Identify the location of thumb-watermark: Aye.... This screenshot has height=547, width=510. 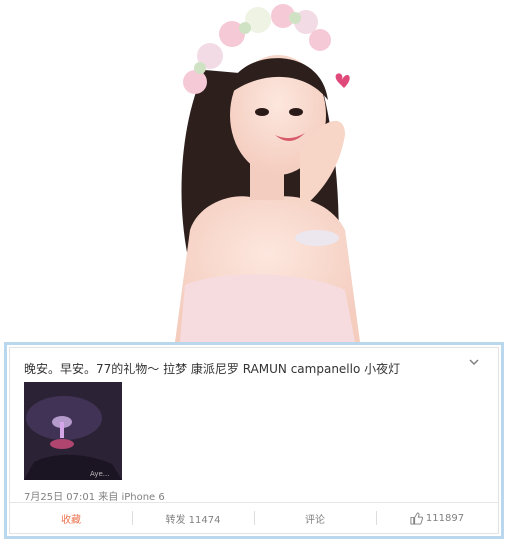
(99, 474).